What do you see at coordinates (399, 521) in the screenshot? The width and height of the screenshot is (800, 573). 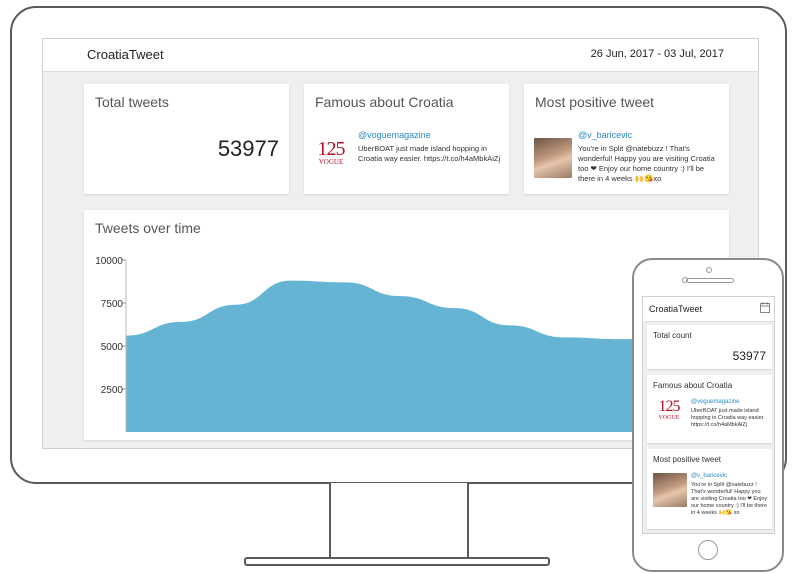 I see `monitor-stand-neck` at bounding box center [399, 521].